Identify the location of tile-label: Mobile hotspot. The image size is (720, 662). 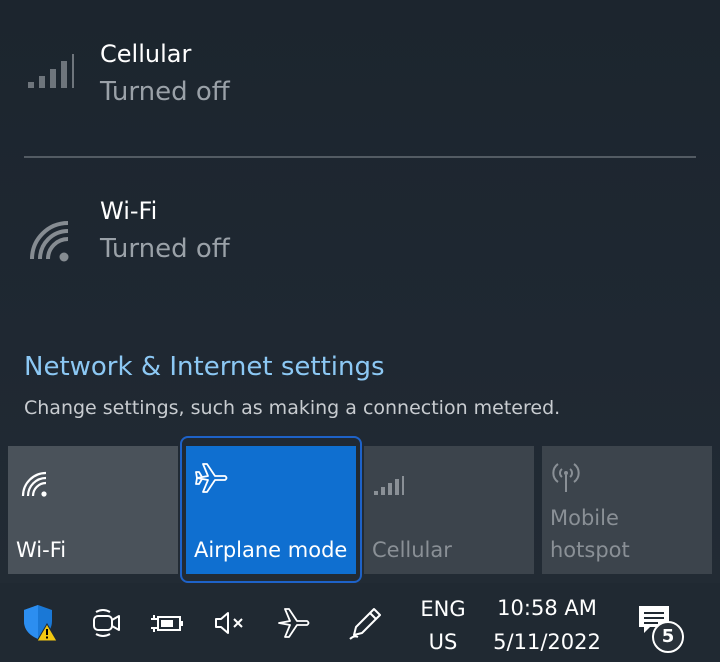
(590, 534).